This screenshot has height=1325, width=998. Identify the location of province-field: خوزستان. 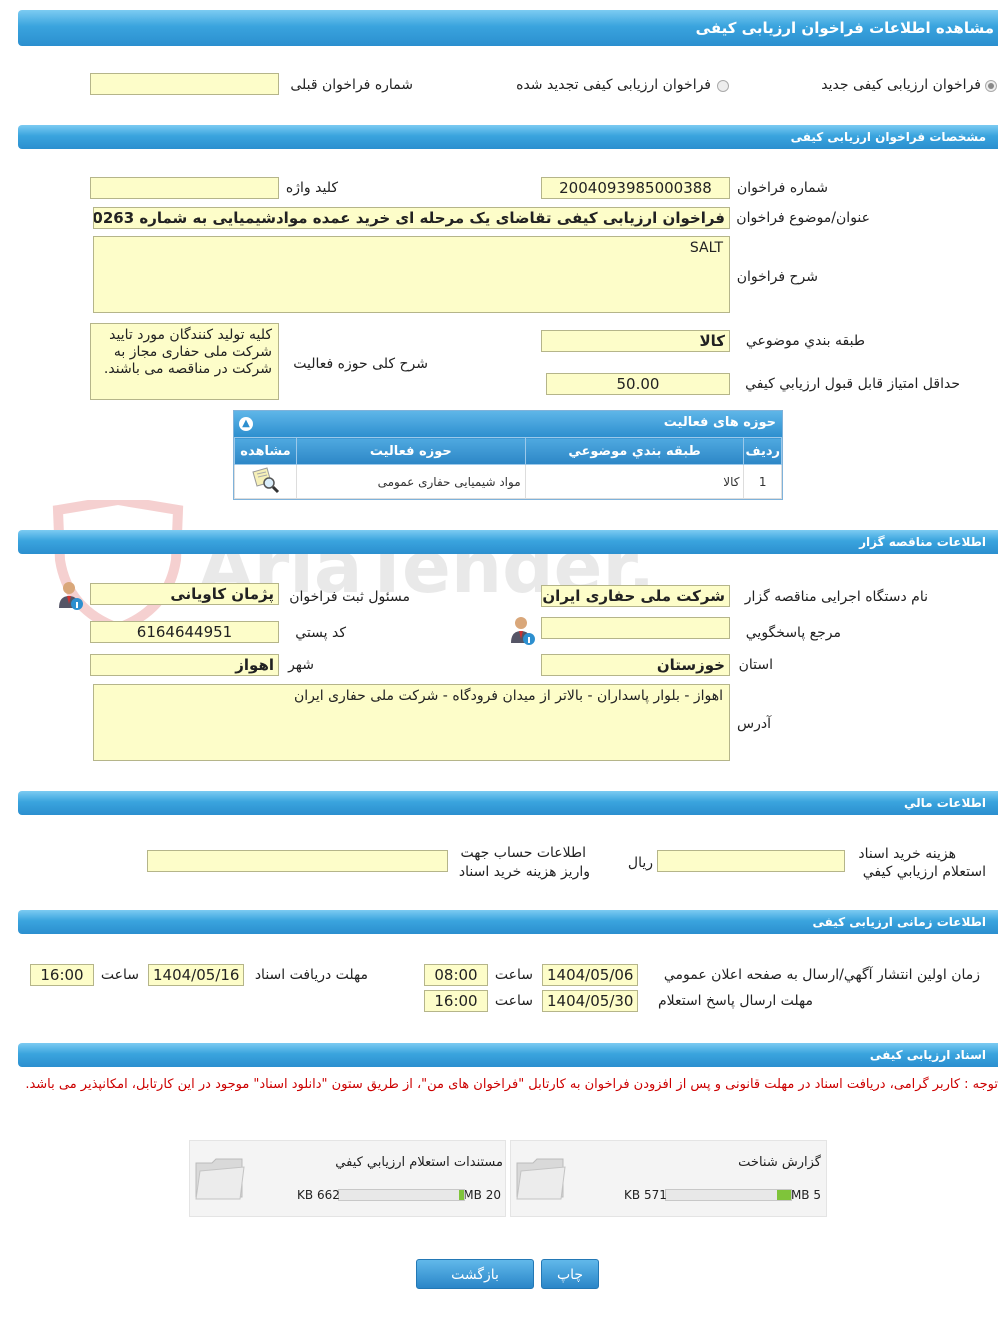
(635, 665).